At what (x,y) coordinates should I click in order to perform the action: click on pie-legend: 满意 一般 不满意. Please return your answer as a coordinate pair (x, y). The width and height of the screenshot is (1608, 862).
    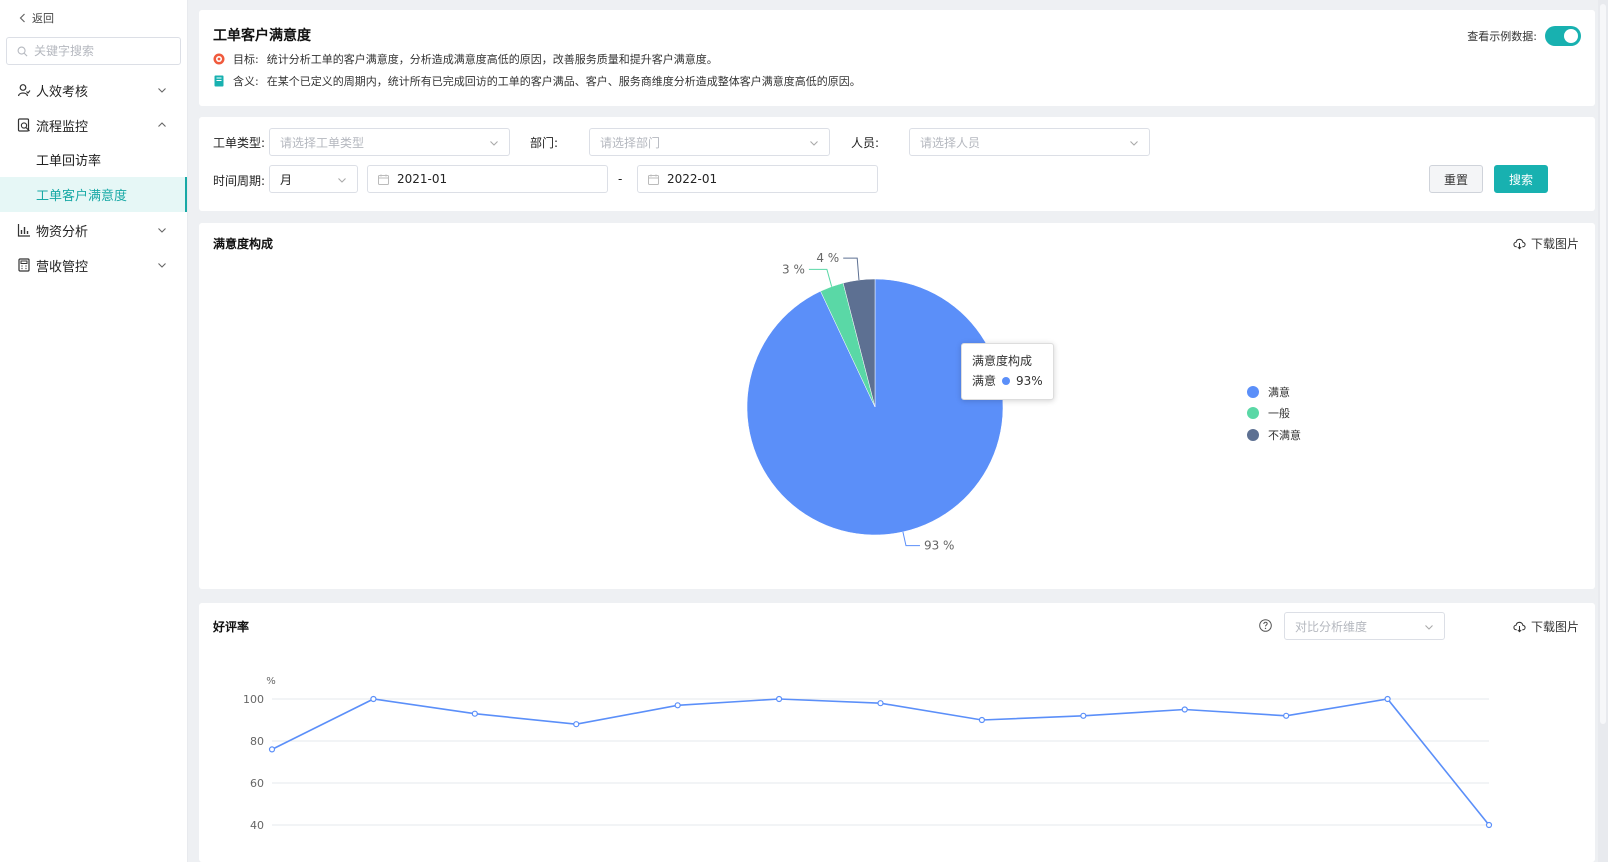
    Looking at the image, I should click on (1274, 413).